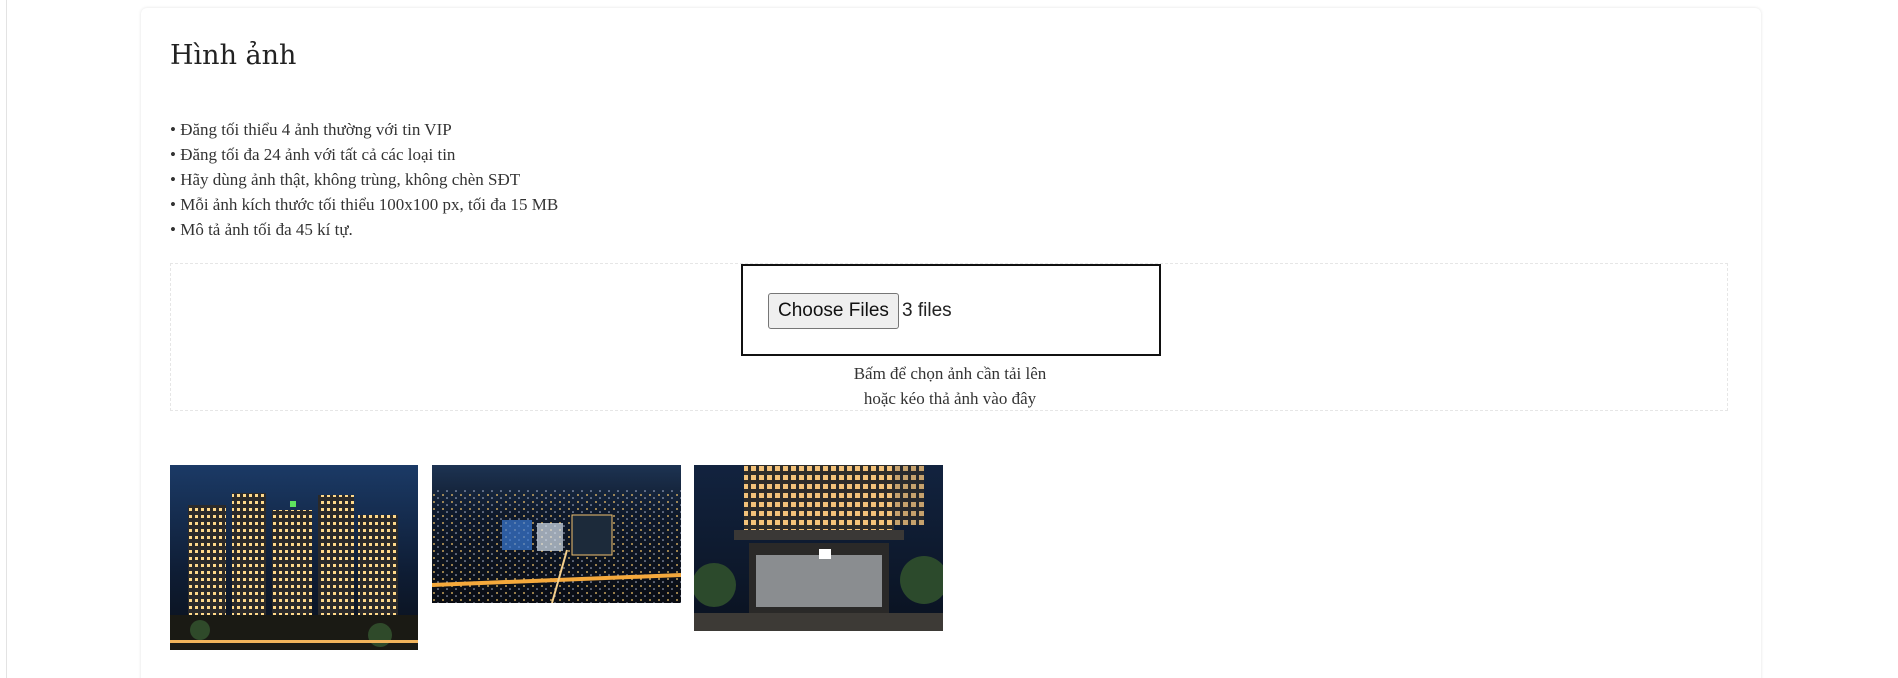 The image size is (1898, 678). I want to click on page-left-border, so click(6, 339).